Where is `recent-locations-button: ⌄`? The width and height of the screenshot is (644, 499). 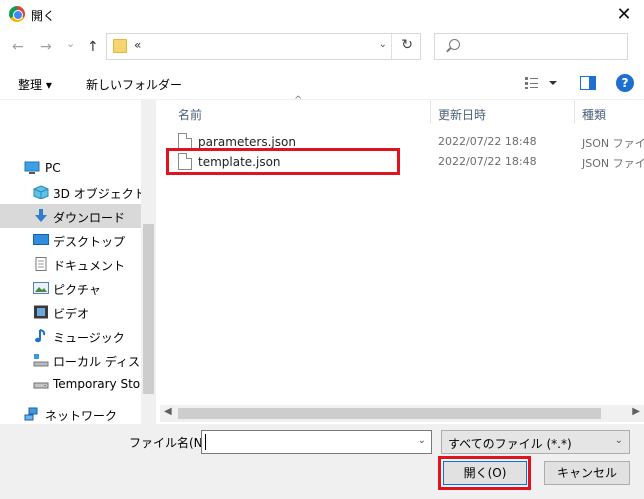 recent-locations-button: ⌄ is located at coordinates (70, 43).